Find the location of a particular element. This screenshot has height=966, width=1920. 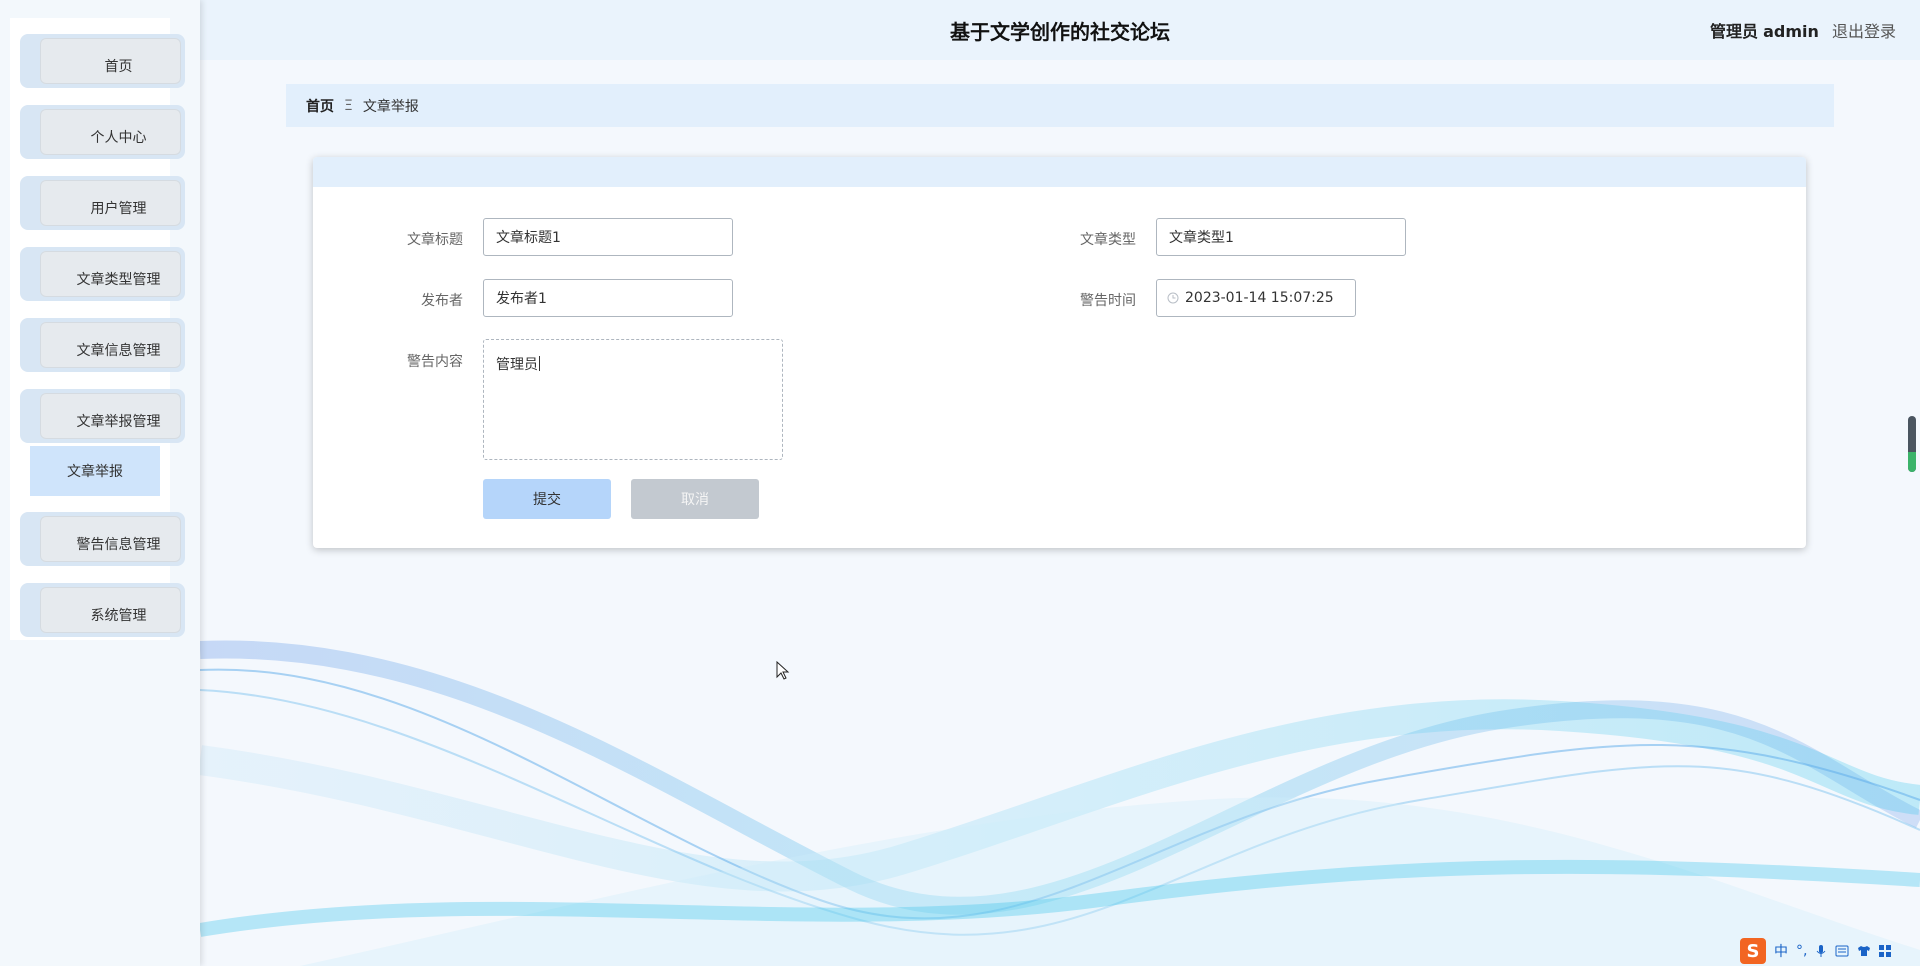

warn-time-value: 2023-01-14 15:07:25 is located at coordinates (1259, 298).